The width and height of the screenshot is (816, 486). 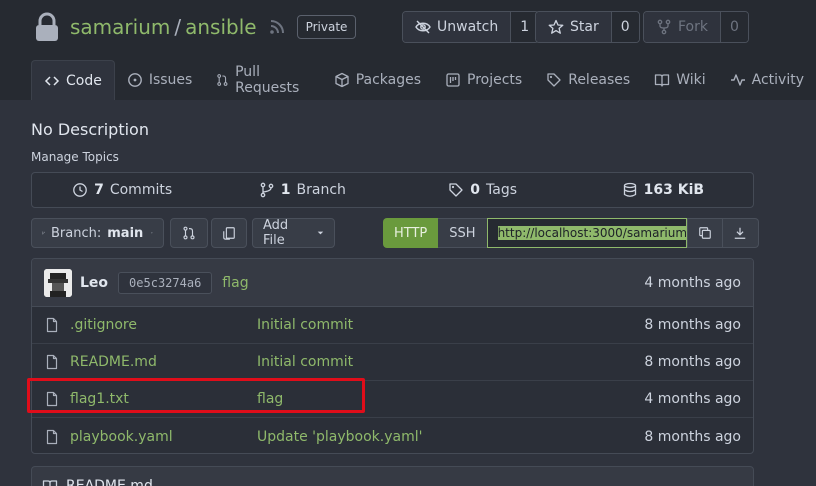 What do you see at coordinates (339, 437) in the screenshot?
I see `file-commit-message-link: Update 'playbook.yaml'` at bounding box center [339, 437].